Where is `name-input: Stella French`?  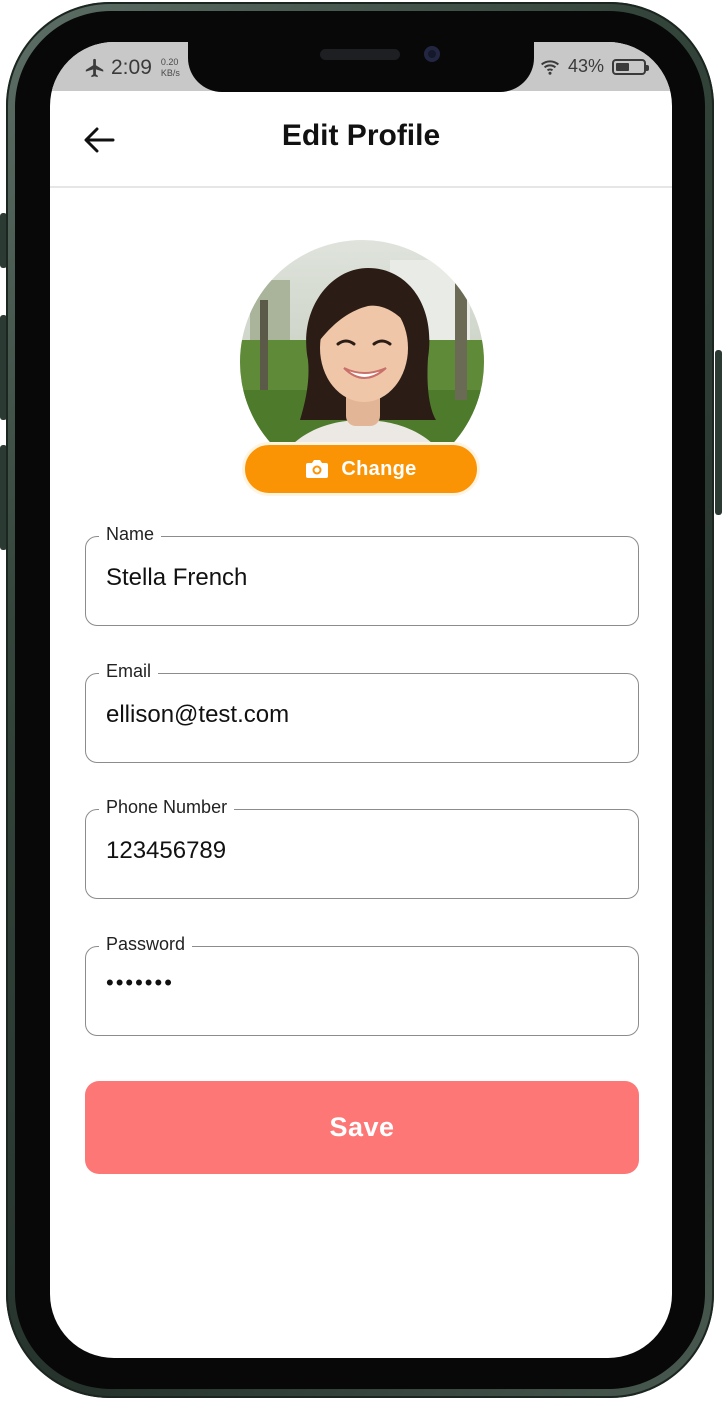 name-input: Stella French is located at coordinates (176, 578).